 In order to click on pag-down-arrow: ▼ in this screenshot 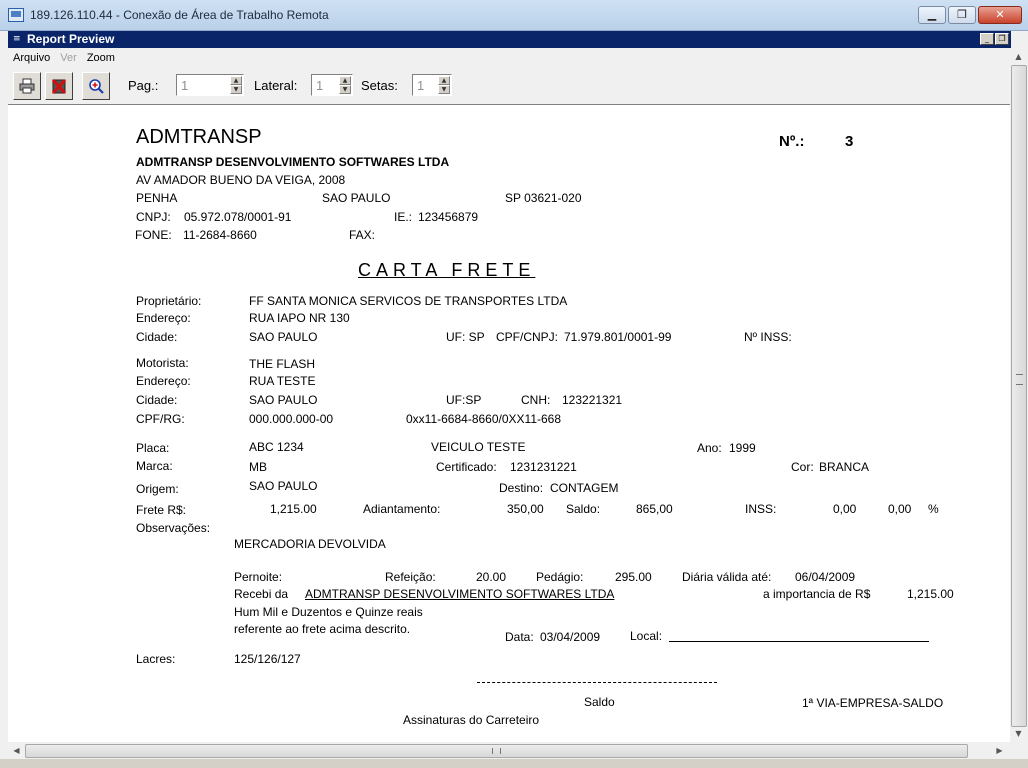, I will do `click(236, 89)`.